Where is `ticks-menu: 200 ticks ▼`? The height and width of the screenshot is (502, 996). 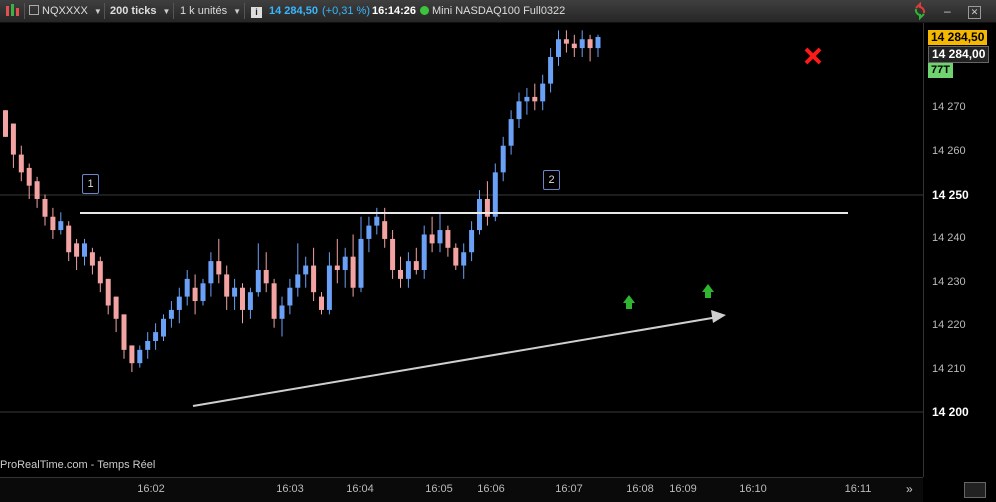 ticks-menu: 200 ticks ▼ is located at coordinates (140, 11).